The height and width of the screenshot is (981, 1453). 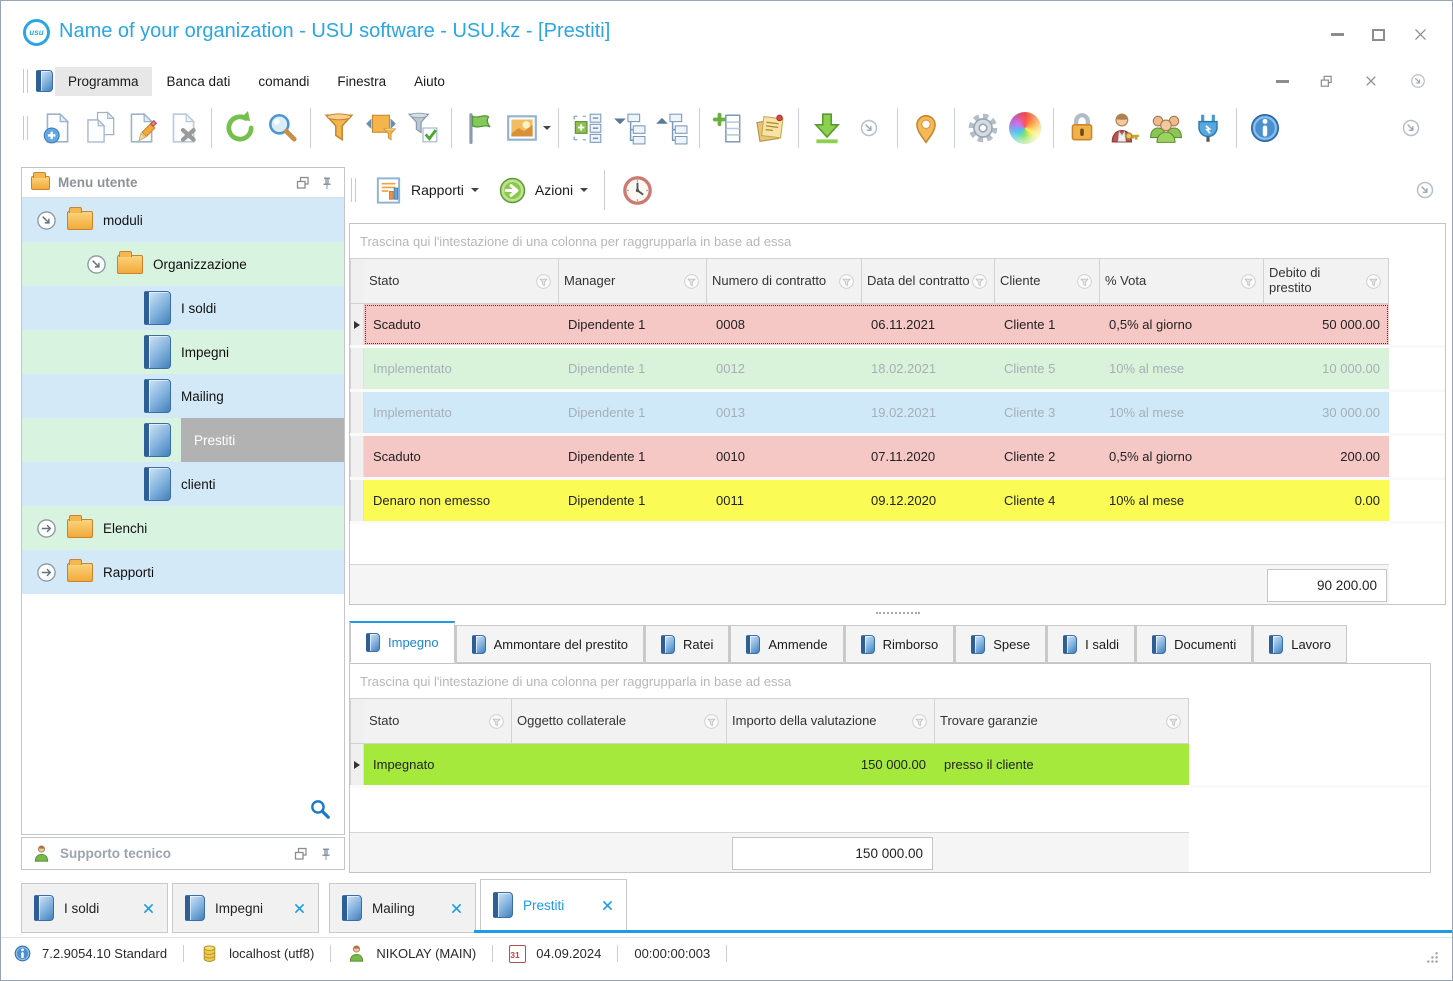 I want to click on filter-button, so click(x=339, y=128).